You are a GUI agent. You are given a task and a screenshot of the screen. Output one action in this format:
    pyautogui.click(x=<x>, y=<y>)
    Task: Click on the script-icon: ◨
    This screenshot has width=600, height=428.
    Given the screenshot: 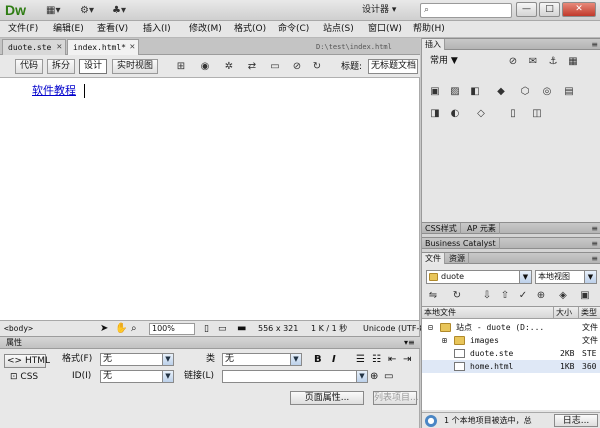 What is the action you would take?
    pyautogui.click(x=435, y=113)
    